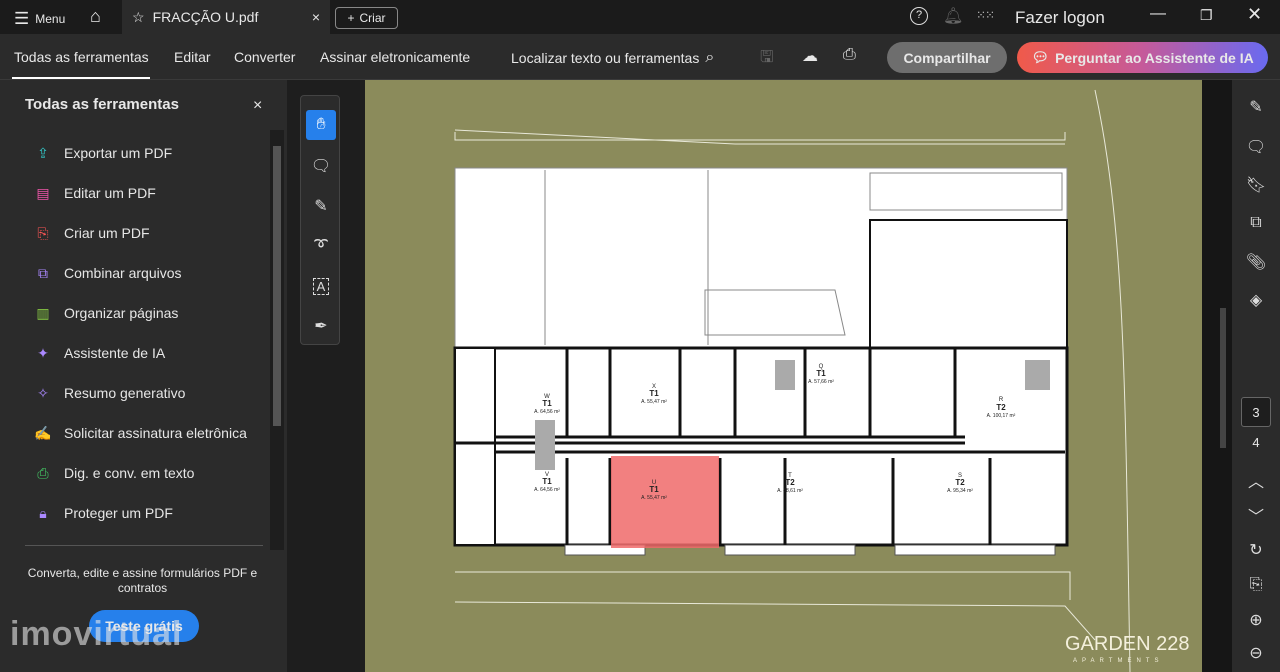 The image size is (1280, 672). I want to click on divider, so click(144, 545).